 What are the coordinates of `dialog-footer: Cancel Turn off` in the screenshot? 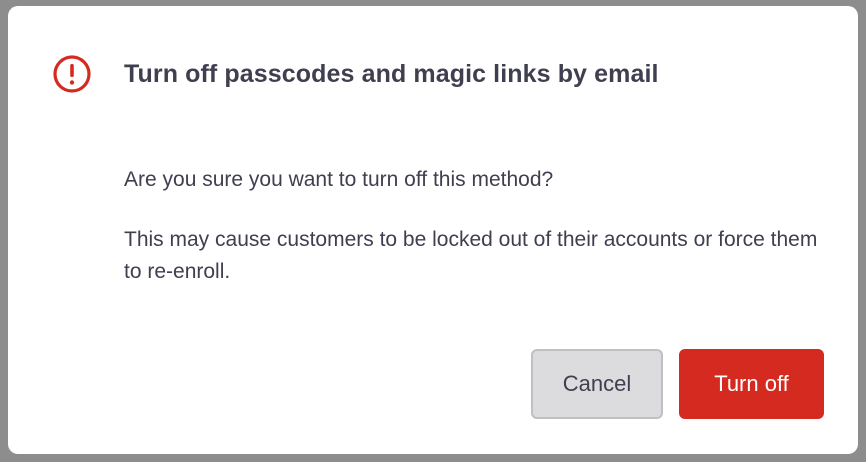 It's located at (677, 384).